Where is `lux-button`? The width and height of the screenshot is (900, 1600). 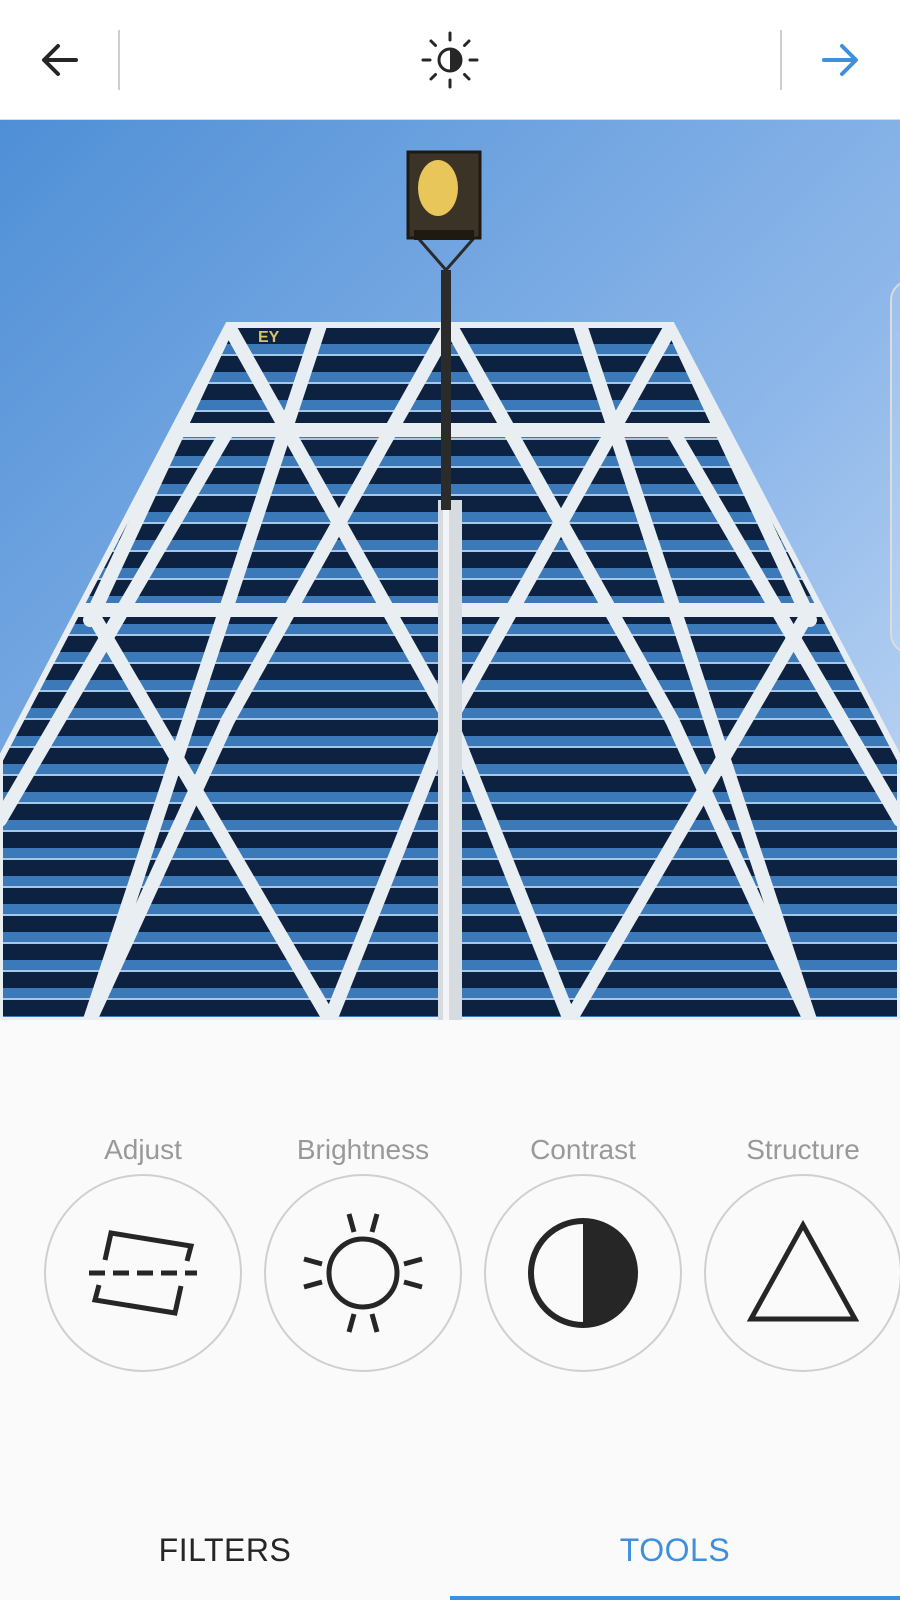 lux-button is located at coordinates (450, 60).